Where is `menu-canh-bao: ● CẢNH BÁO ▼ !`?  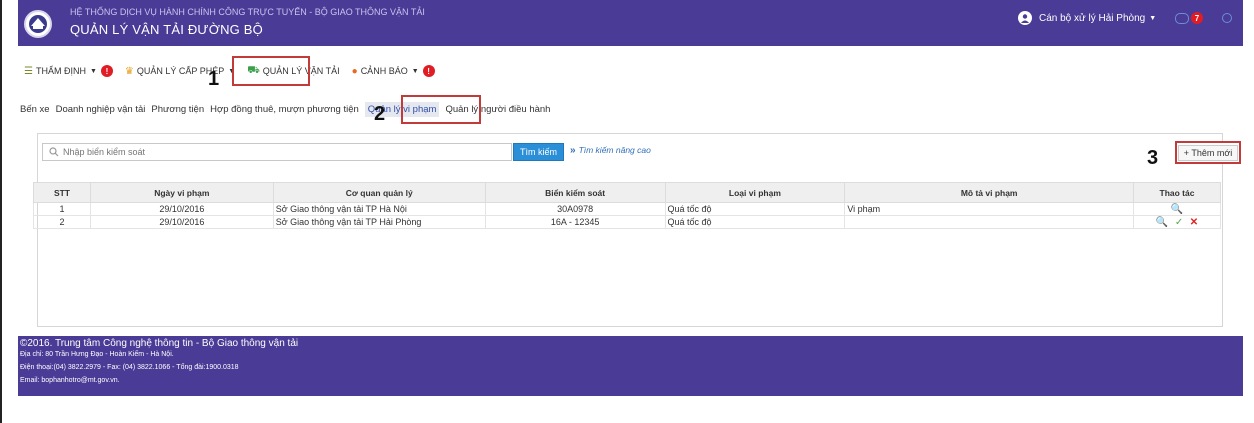 menu-canh-bao: ● CẢNH BÁO ▼ ! is located at coordinates (393, 71).